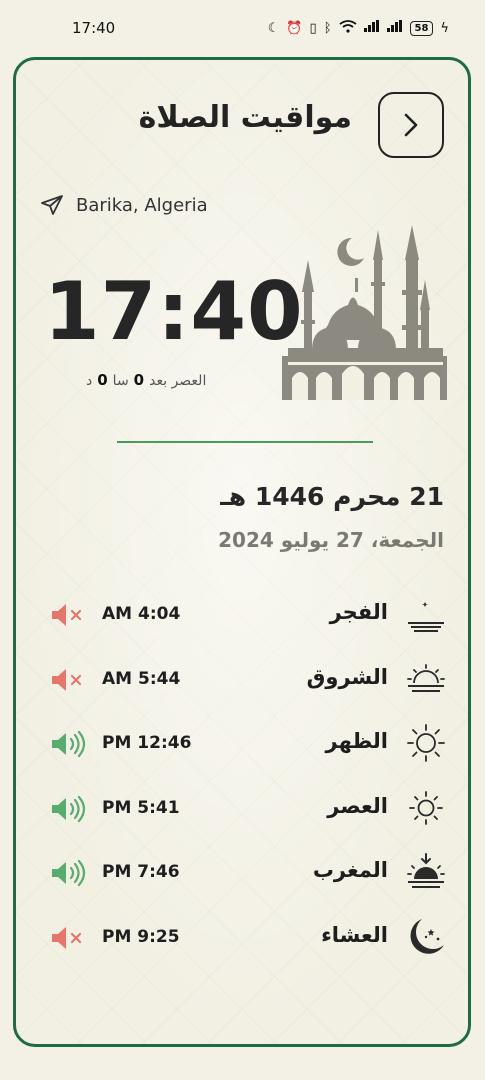  What do you see at coordinates (242, 872) in the screenshot?
I see `prayer-row-maghrib: المغرب PM 7:46` at bounding box center [242, 872].